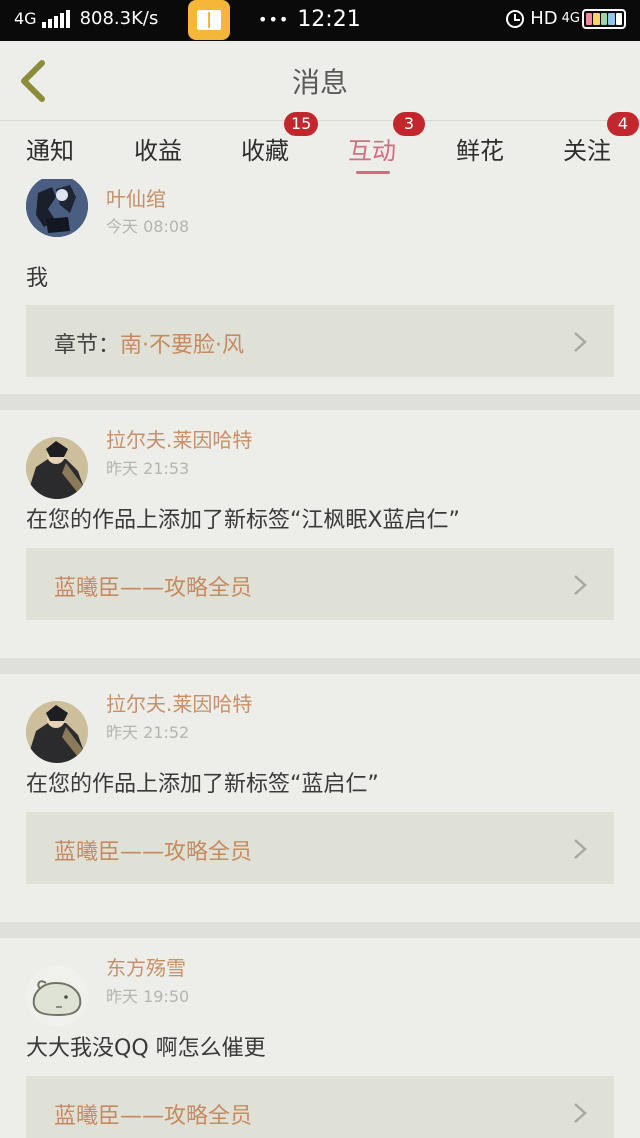 Image resolution: width=640 pixels, height=1138 pixels. I want to click on username: 叶仙绾, so click(136, 197).